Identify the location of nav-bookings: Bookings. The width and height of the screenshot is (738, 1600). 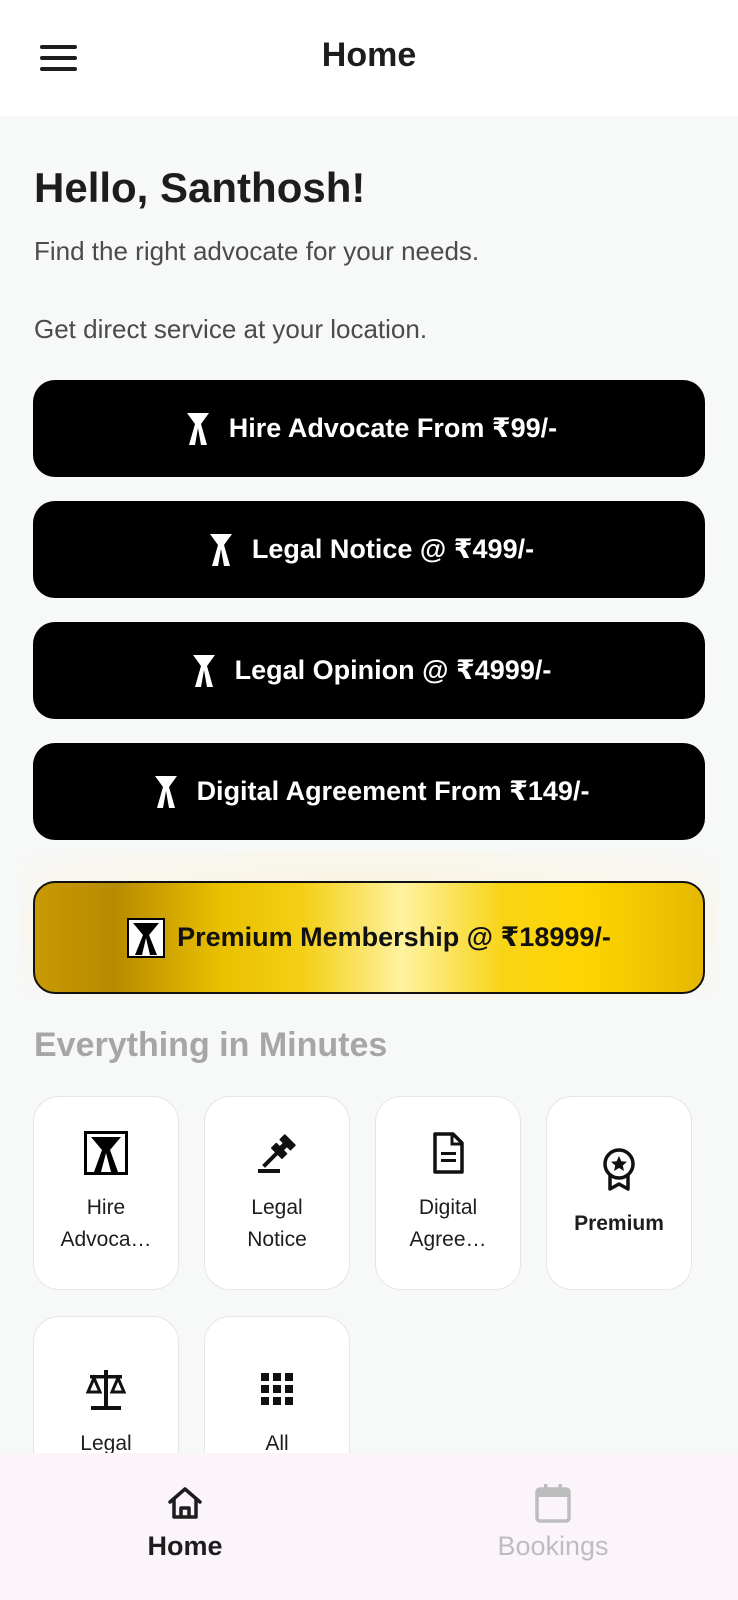
(553, 1521).